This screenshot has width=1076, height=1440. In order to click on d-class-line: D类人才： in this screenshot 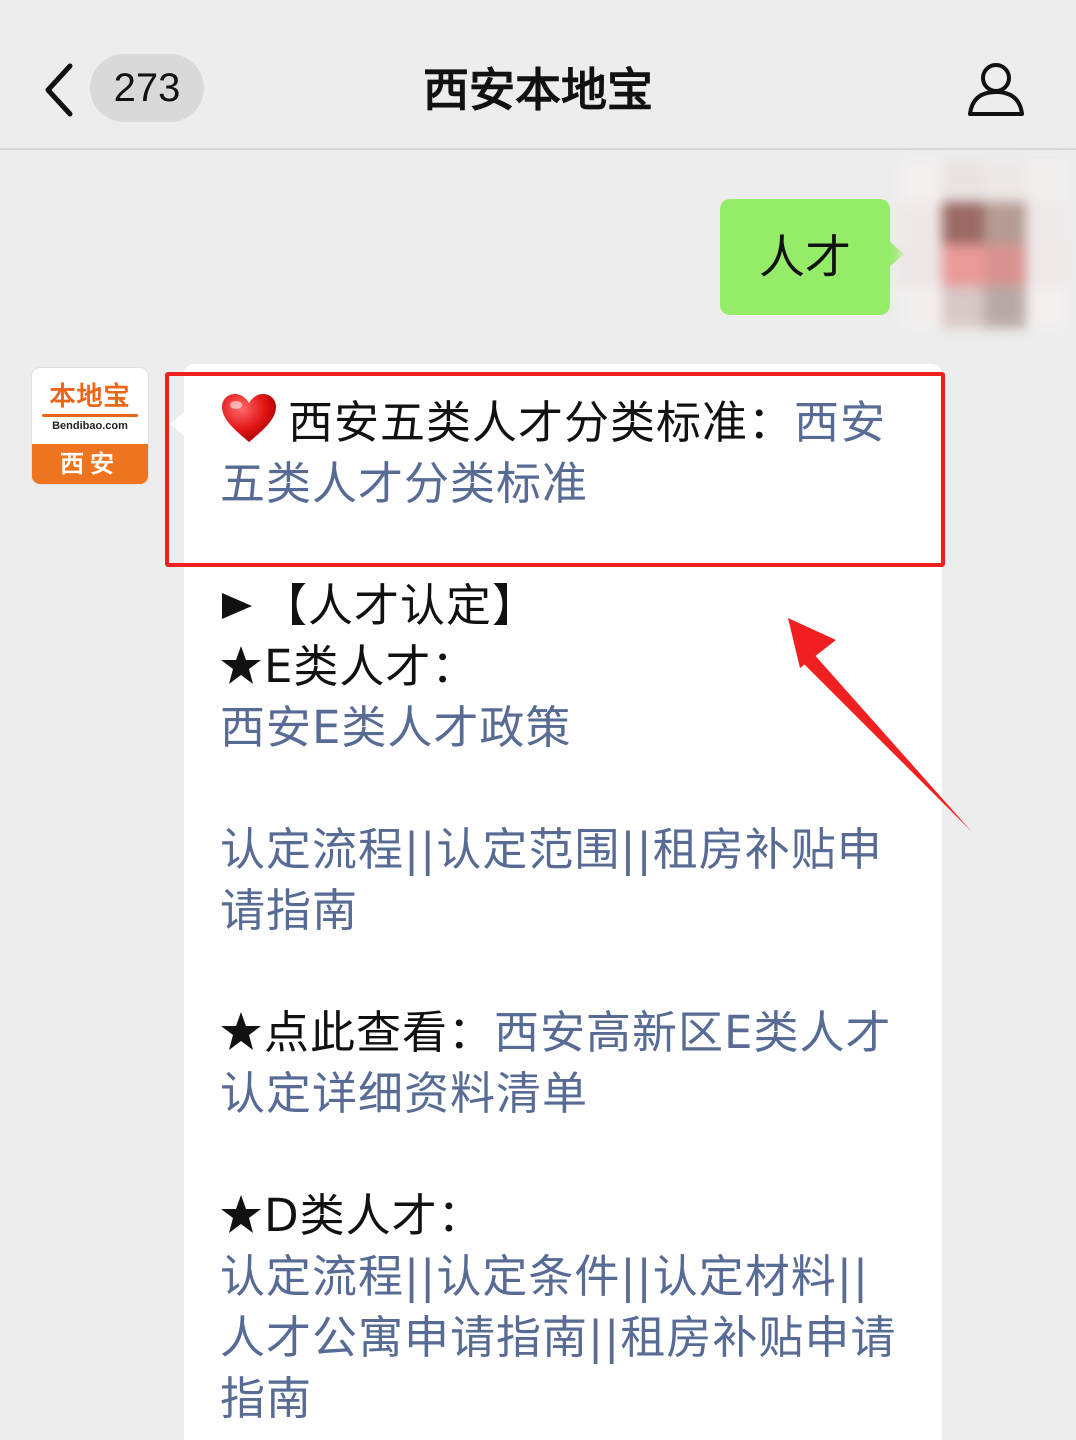, I will do `click(565, 1215)`.